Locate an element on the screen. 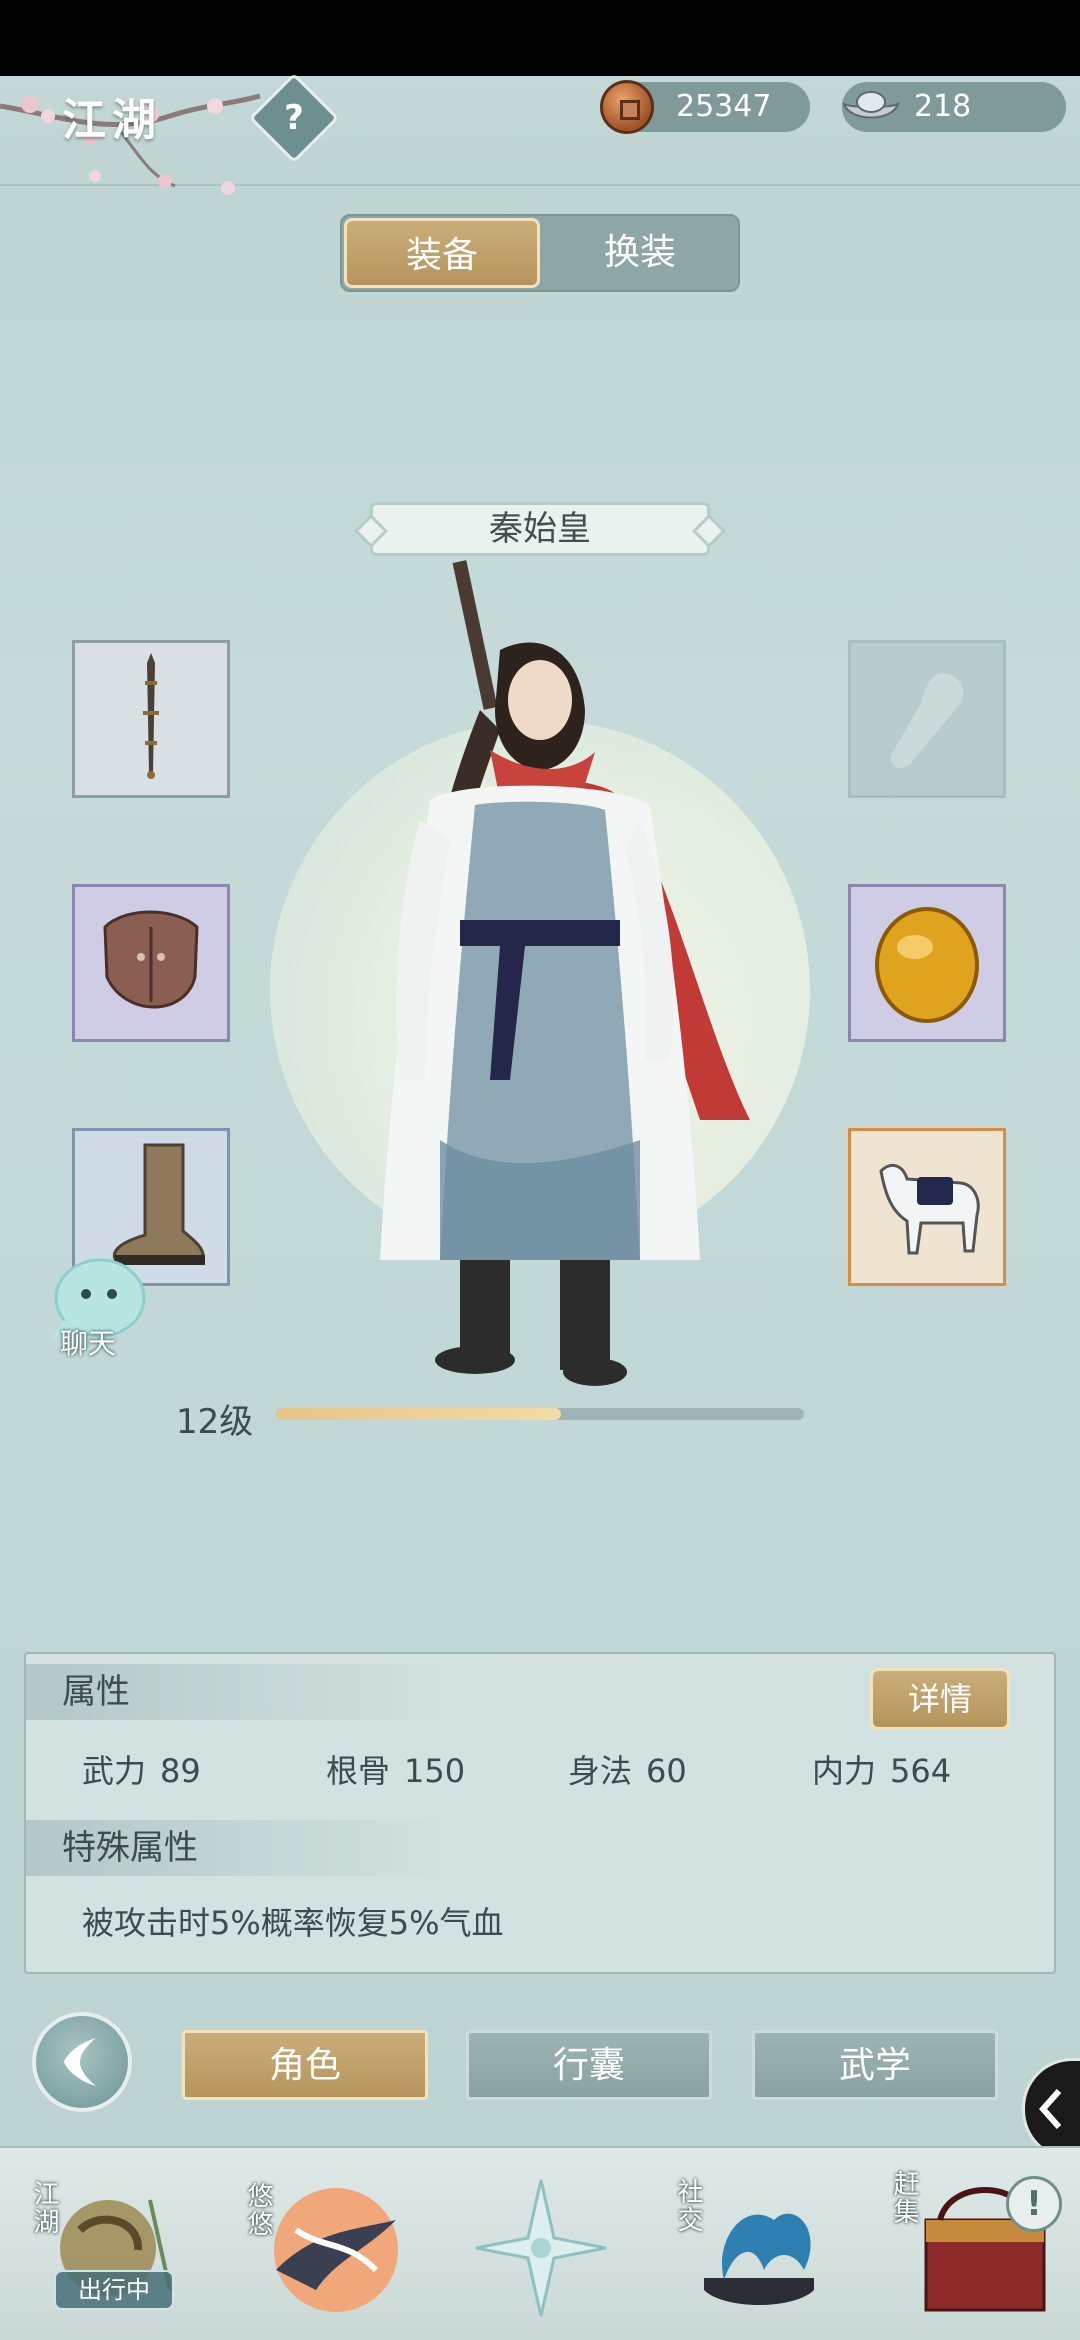 This screenshot has height=2340, width=1080. side-drawer-tab is located at coordinates (1051, 2109).